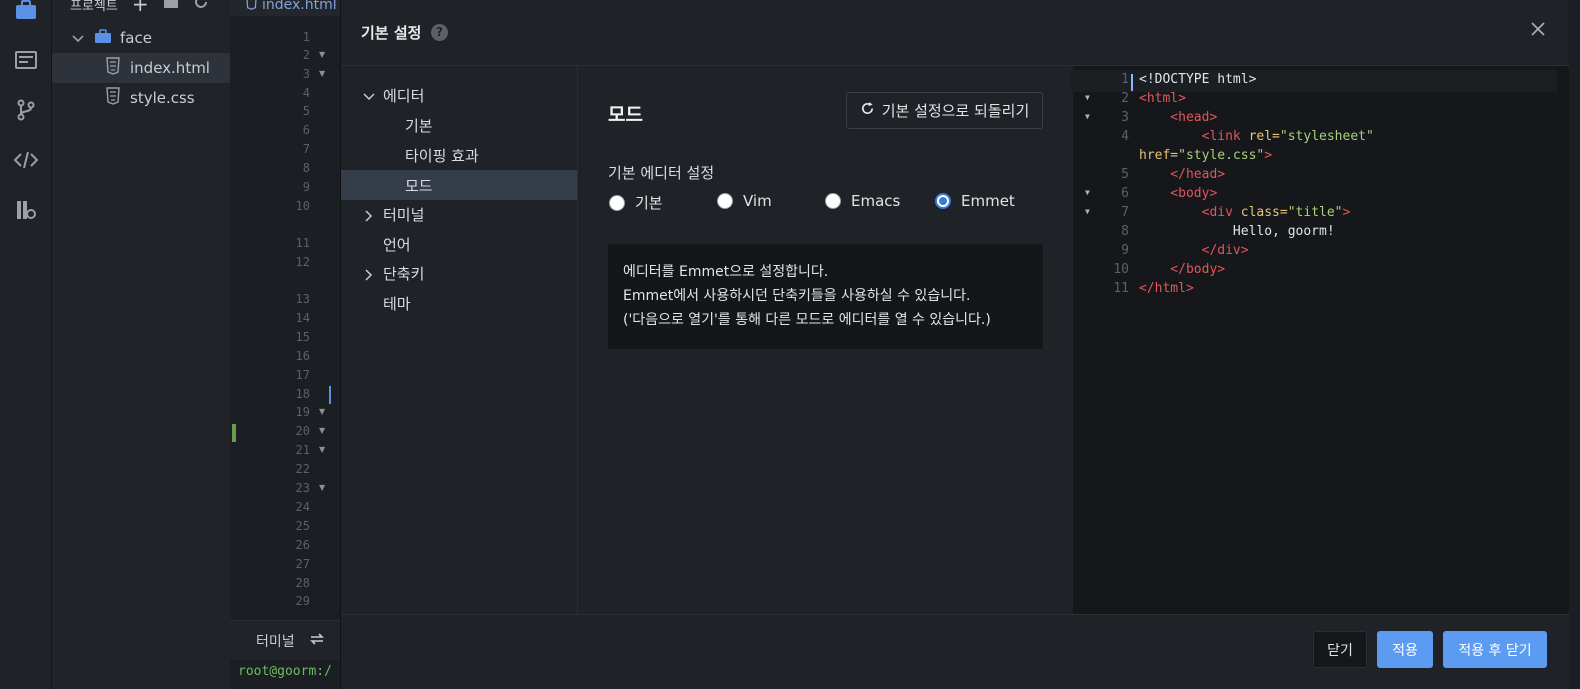 Image resolution: width=1580 pixels, height=689 pixels. What do you see at coordinates (1125, 193) in the screenshot?
I see `preview-line-number: 6` at bounding box center [1125, 193].